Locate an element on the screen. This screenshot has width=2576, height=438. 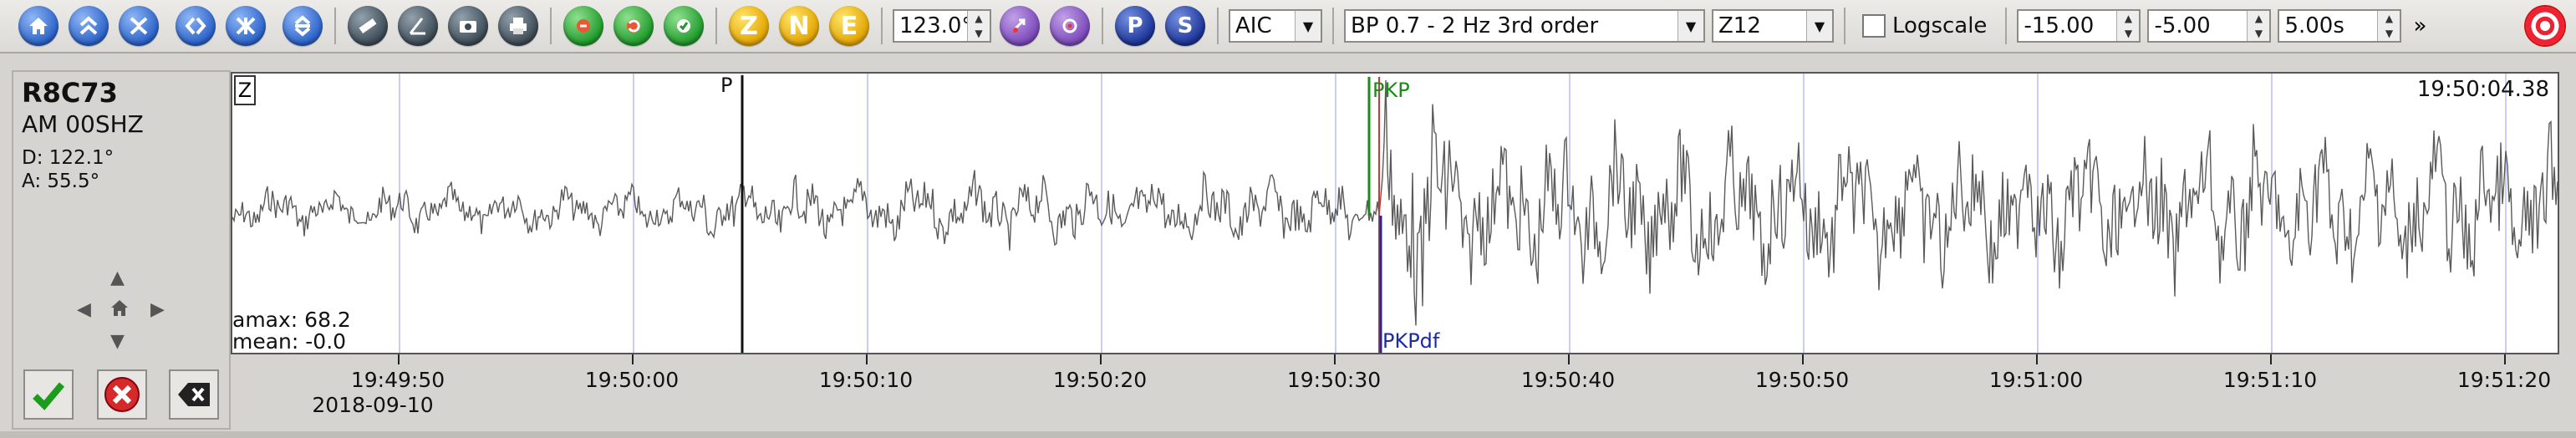
axis-tick-label: 19:50:10 is located at coordinates (866, 380).